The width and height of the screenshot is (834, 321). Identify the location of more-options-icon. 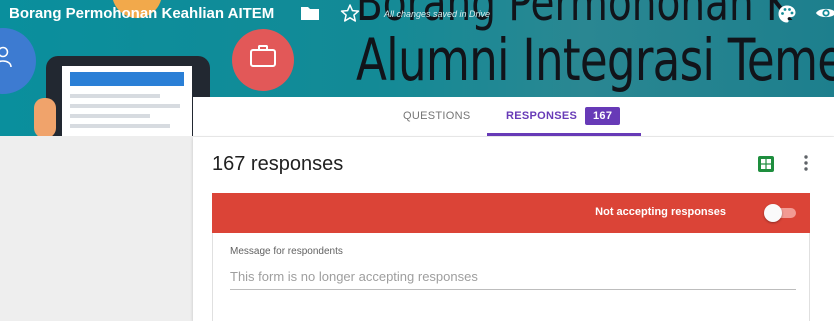
(806, 163).